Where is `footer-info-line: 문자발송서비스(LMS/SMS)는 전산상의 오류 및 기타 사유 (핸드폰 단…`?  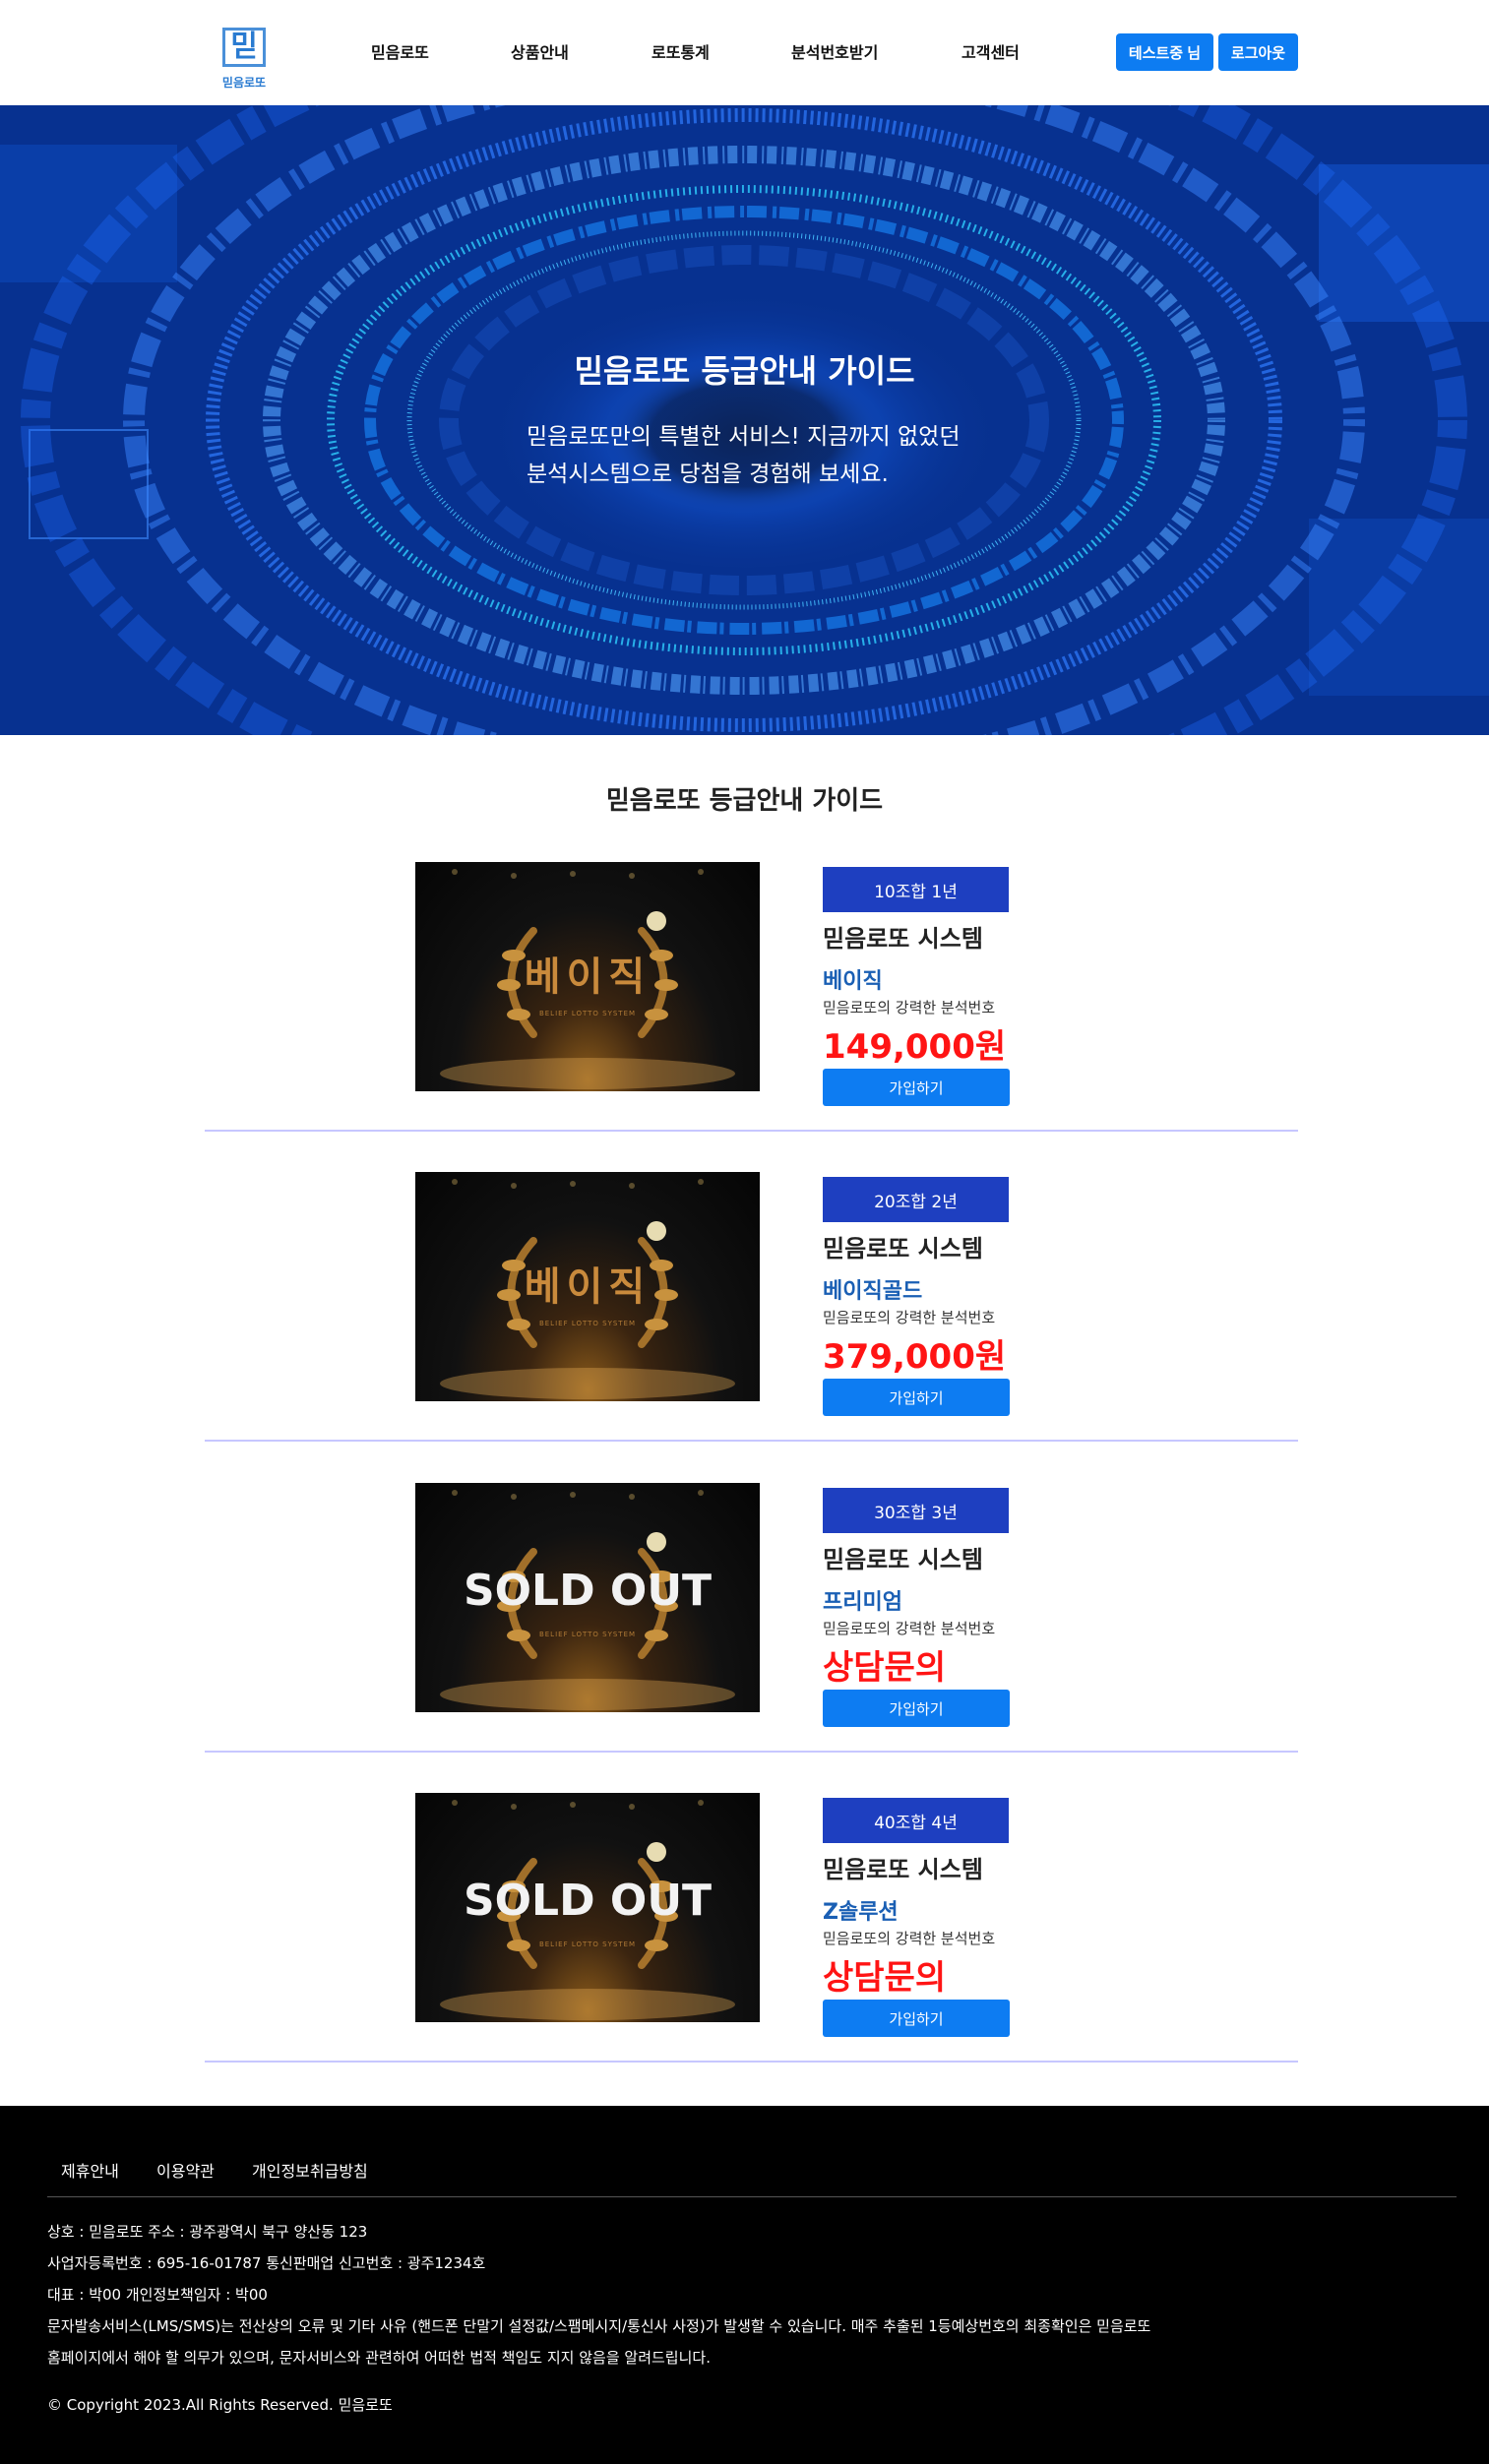 footer-info-line: 문자발송서비스(LMS/SMS)는 전산상의 오류 및 기타 사유 (핸드폰 단… is located at coordinates (599, 2326).